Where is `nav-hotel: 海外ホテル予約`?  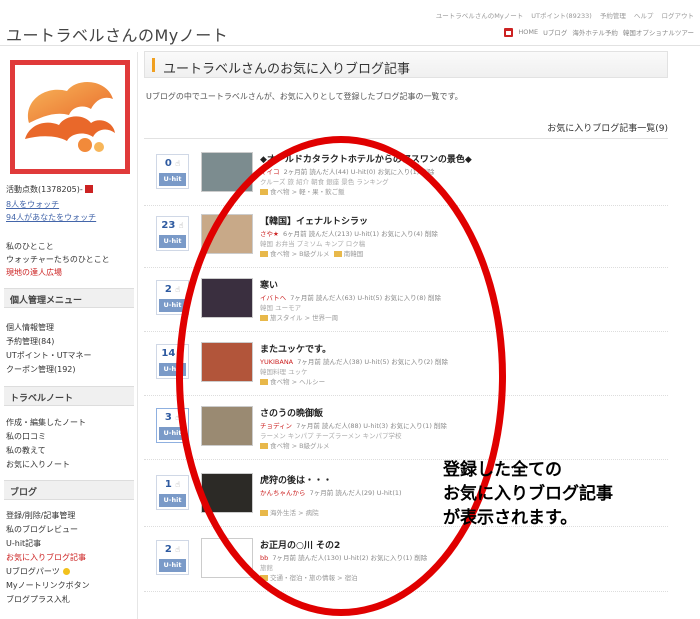
nav-hotel: 海外ホテル予約 is located at coordinates (595, 32).